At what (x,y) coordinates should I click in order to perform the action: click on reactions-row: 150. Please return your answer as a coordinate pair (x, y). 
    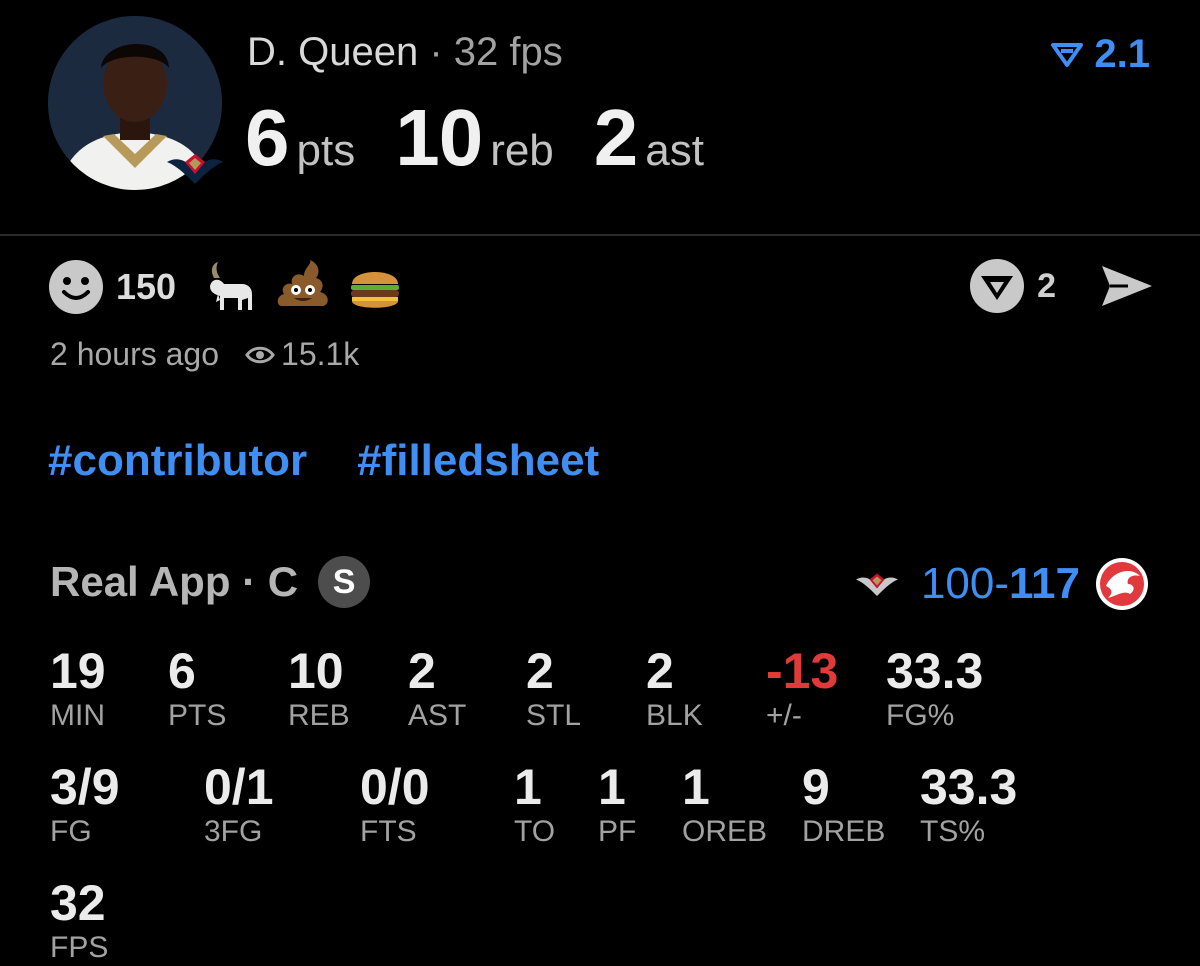
    Looking at the image, I should click on (233, 287).